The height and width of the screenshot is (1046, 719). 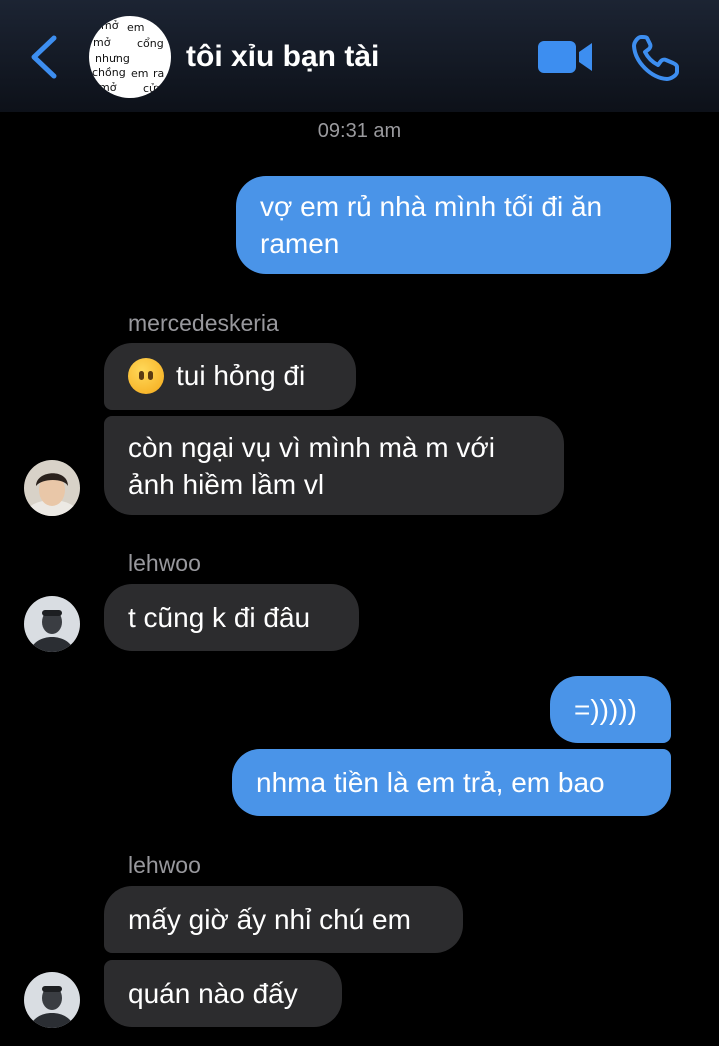 What do you see at coordinates (431, 206) in the screenshot?
I see `message-line: vợ em rủ nhà mình tối đi ăn` at bounding box center [431, 206].